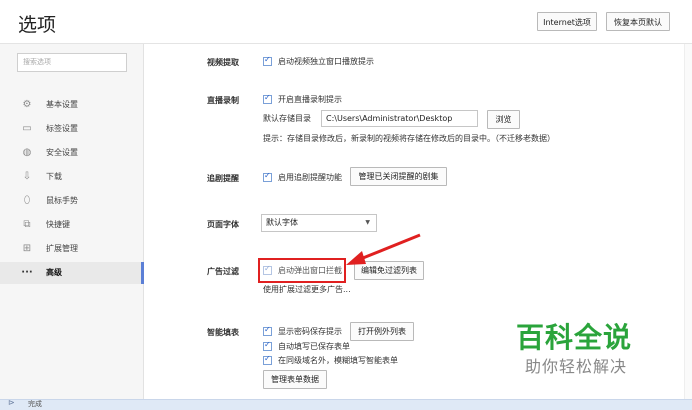  I want to click on section-label-font: 页面字体, so click(223, 224).